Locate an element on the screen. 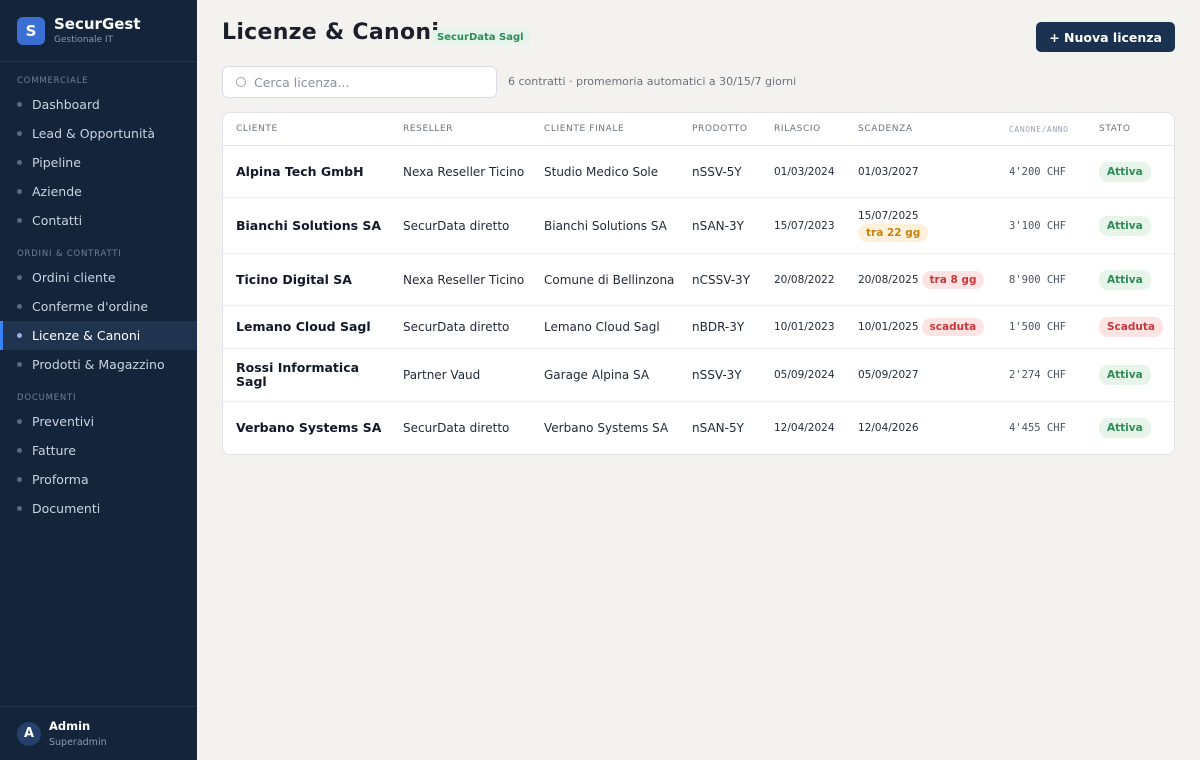  end-client-name: Garage Alpina SA is located at coordinates (611, 375).